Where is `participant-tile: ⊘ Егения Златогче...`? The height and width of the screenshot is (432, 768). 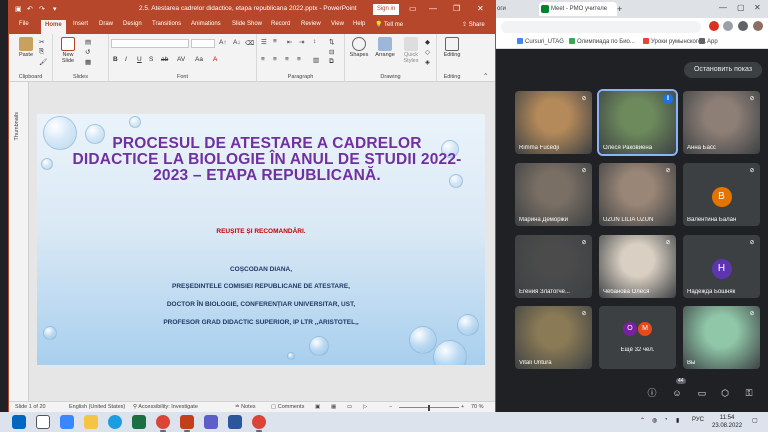
participant-tile: ⊘ Егения Златогче... is located at coordinates (553, 266).